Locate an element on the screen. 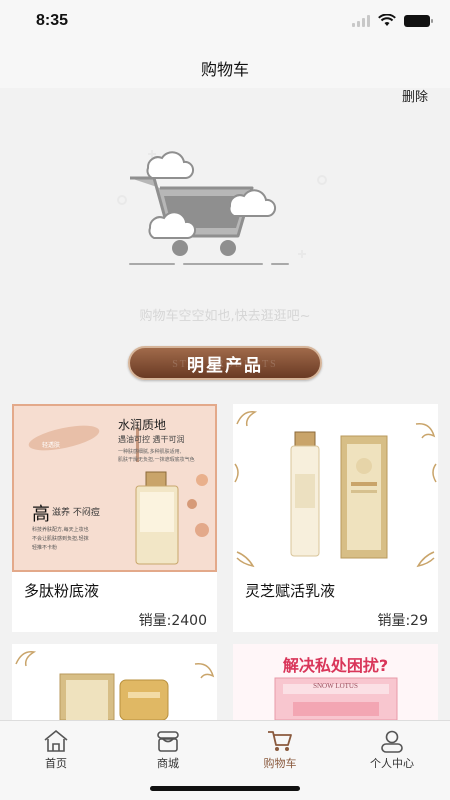 This screenshot has width=450, height=800. status-icons is located at coordinates (392, 20).